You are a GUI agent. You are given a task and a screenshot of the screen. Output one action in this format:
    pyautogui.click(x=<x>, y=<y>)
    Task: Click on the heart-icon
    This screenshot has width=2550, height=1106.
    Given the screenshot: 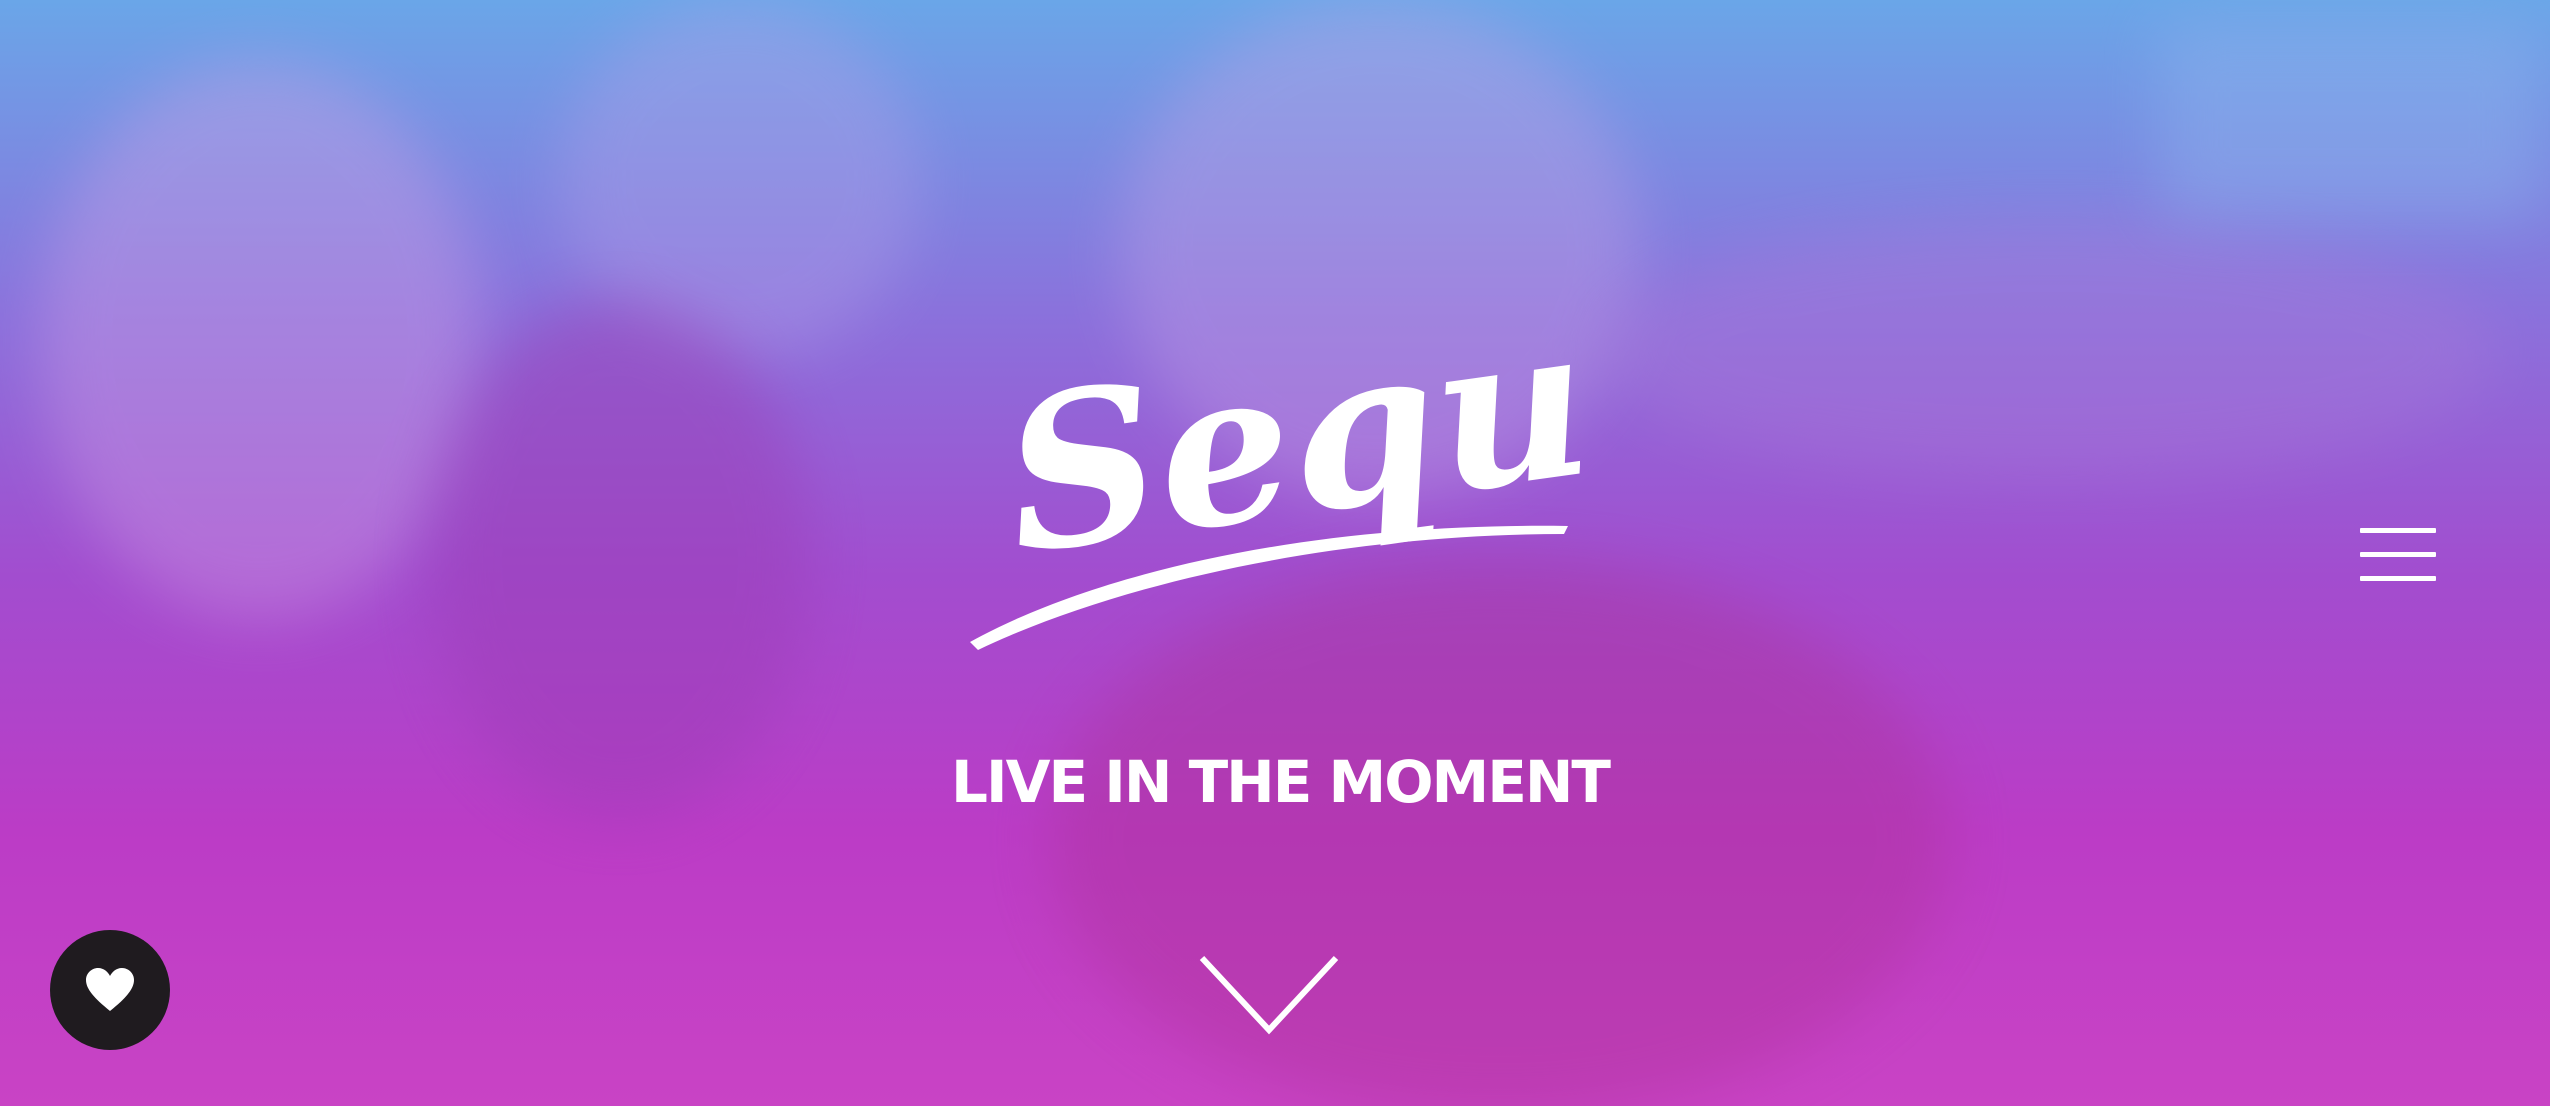 What is the action you would take?
    pyautogui.click(x=110, y=989)
    